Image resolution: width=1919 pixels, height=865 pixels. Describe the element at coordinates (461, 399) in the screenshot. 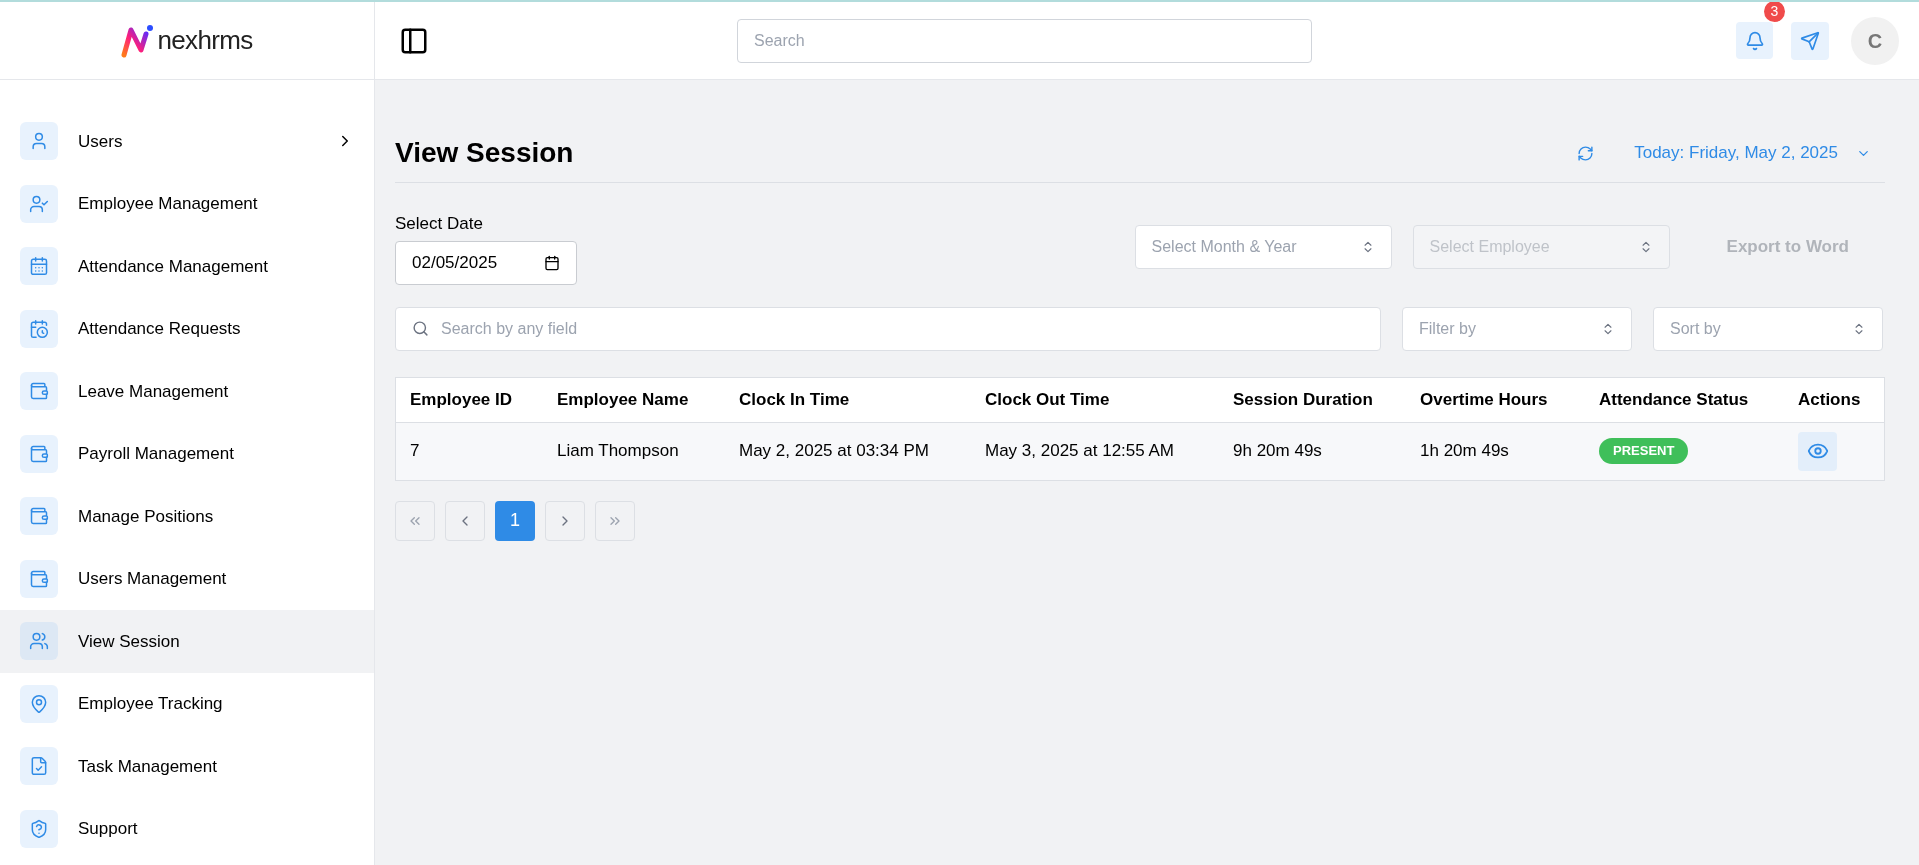

I see `column-header: Employee ID` at that location.